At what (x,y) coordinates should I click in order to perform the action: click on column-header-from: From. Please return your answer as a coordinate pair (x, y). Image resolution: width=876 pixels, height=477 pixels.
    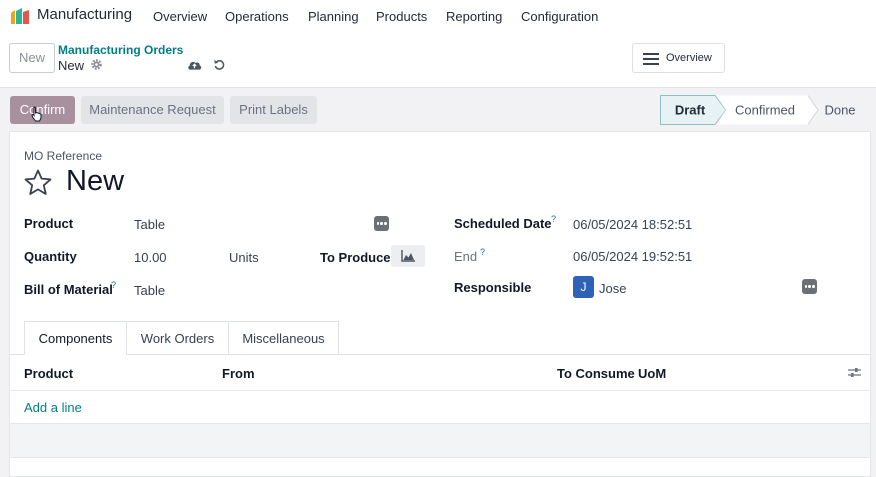
    Looking at the image, I should click on (238, 373).